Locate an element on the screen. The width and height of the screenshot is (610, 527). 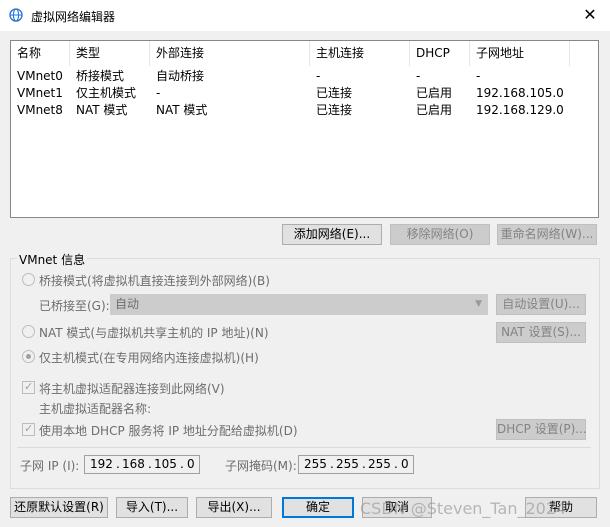
cell-host: - is located at coordinates (318, 76).